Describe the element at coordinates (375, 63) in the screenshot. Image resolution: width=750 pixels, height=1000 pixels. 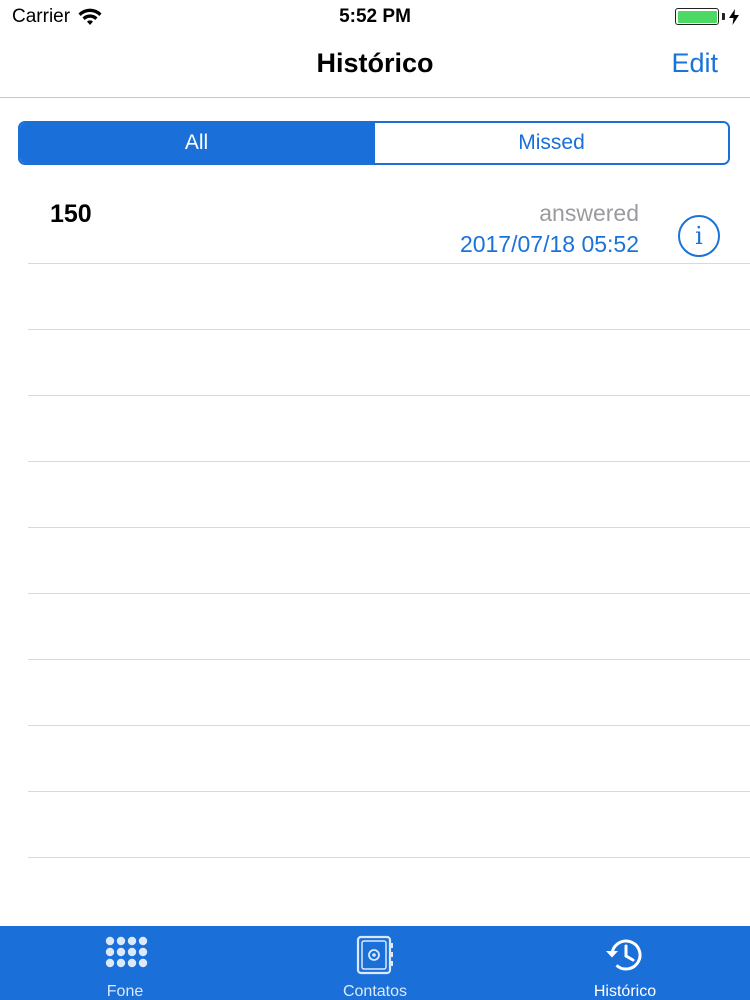
I see `page-title: Histórico` at that location.